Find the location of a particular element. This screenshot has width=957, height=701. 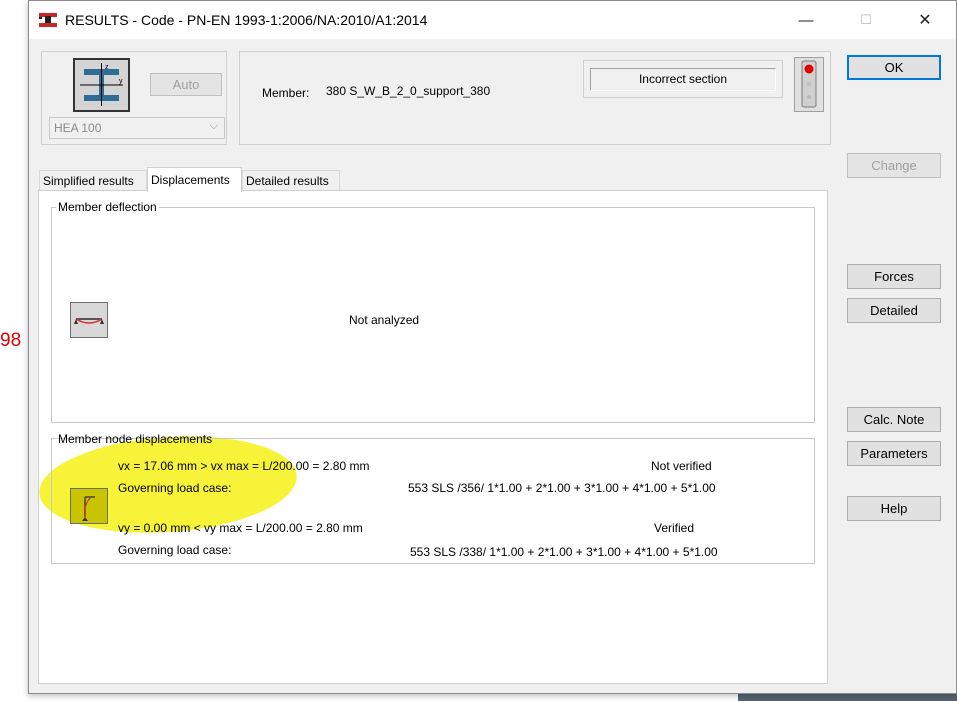

node-displacement-icon is located at coordinates (88, 508).